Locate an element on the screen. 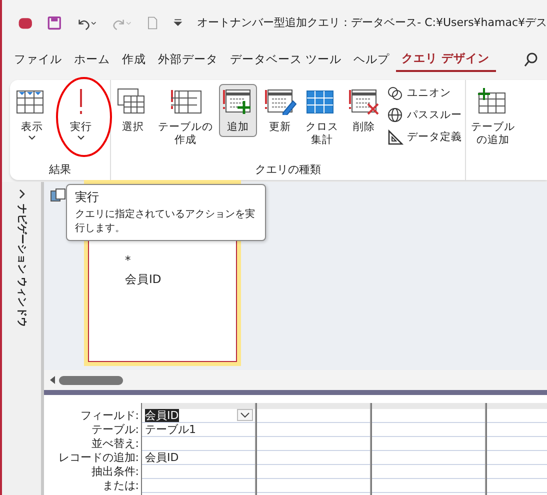 This screenshot has height=495, width=547. ribbon-button: データ定義 is located at coordinates (424, 137).